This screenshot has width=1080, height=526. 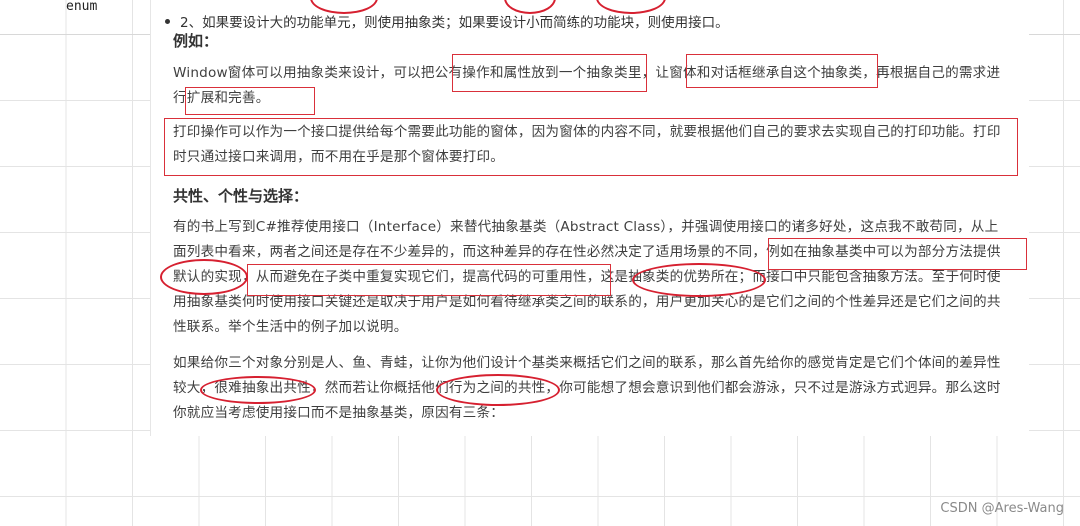 I want to click on paragraph-line: 时只通过接口来调用，而不用在乎是那个窗体要打印。, so click(x=339, y=157).